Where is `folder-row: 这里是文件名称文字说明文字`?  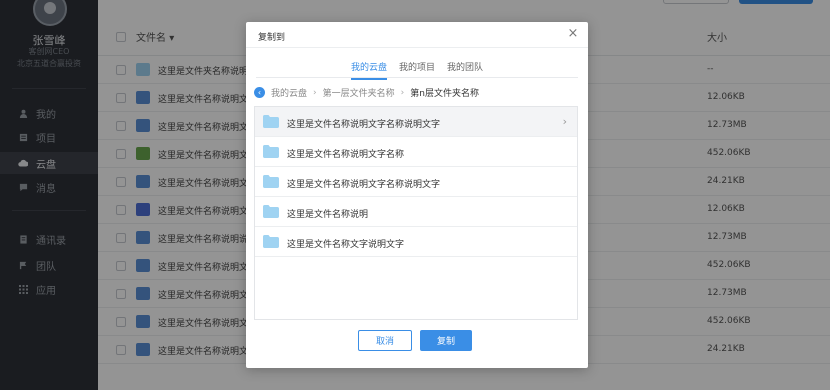
folder-row: 这里是文件名称文字说明文字 is located at coordinates (416, 242).